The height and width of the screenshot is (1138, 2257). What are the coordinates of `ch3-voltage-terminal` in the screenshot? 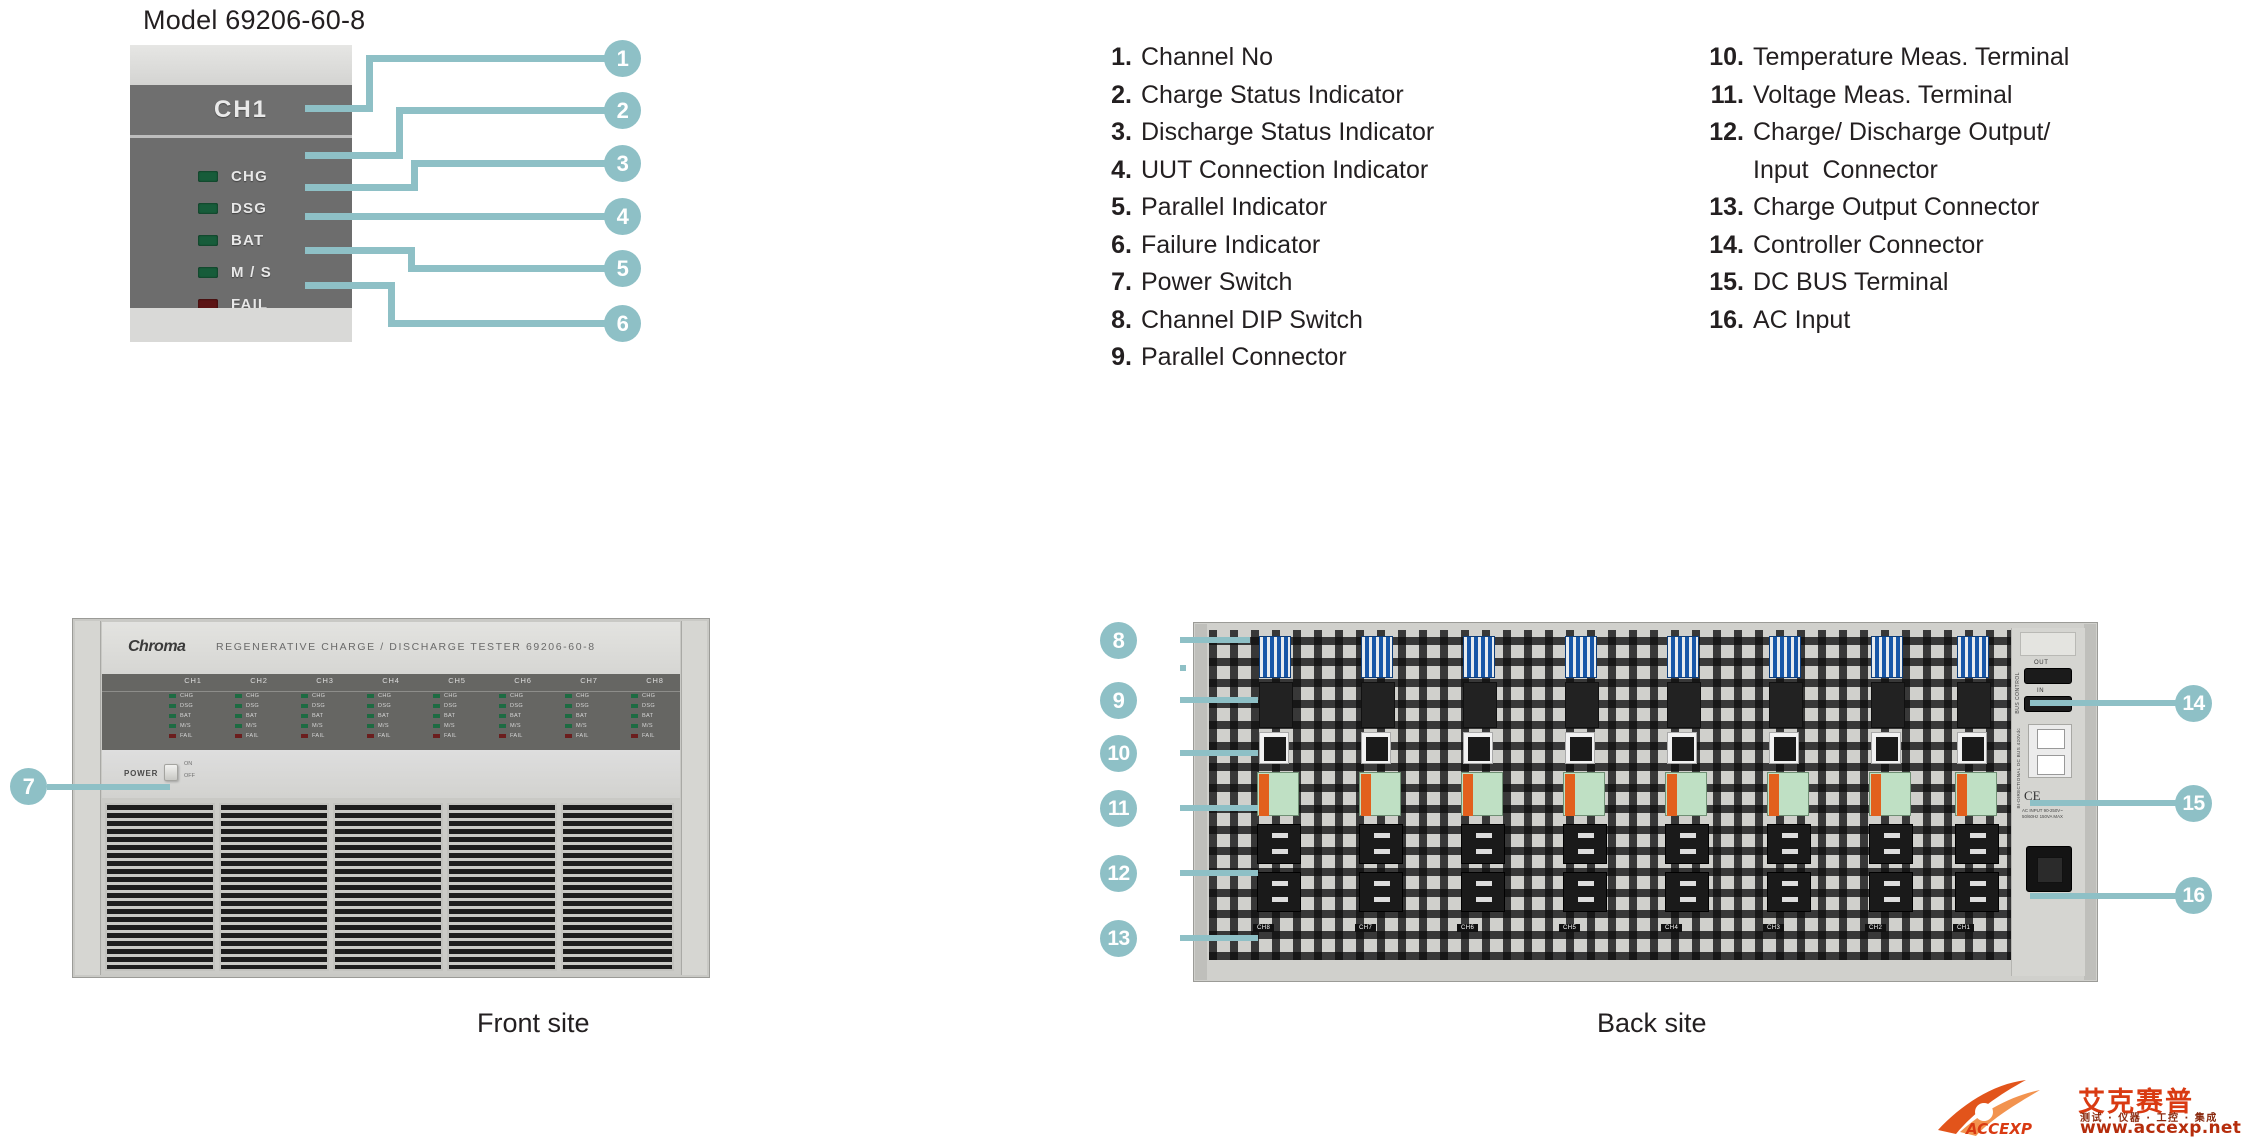 It's located at (1788, 794).